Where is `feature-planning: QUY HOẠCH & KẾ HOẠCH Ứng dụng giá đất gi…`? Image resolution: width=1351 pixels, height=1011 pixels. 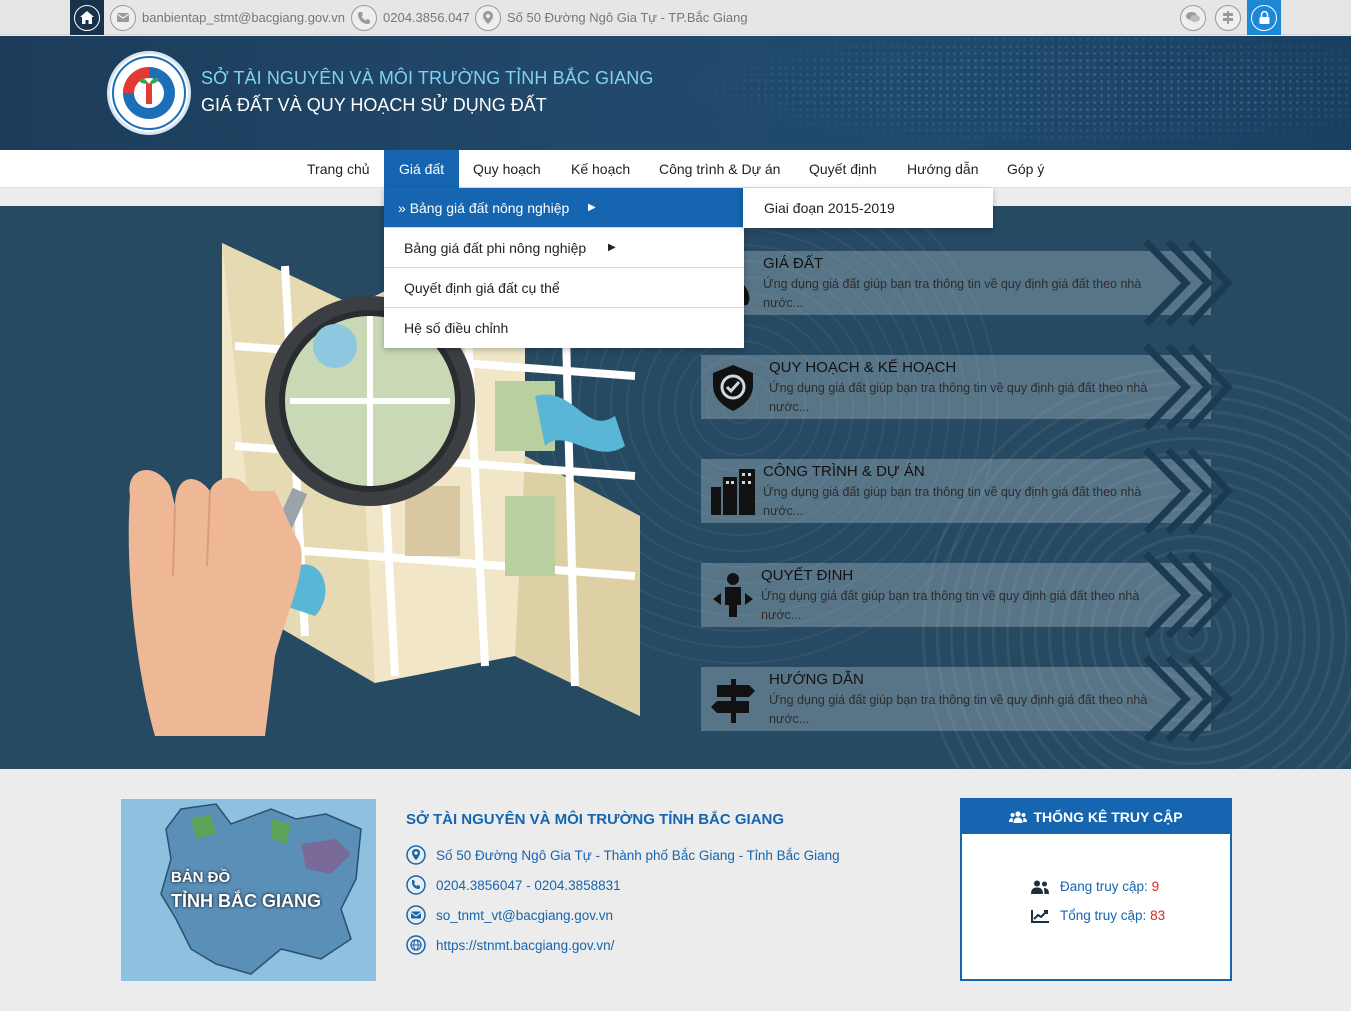 feature-planning: QUY HOẠCH & KẾ HOẠCH Ứng dụng giá đất gi… is located at coordinates (956, 387).